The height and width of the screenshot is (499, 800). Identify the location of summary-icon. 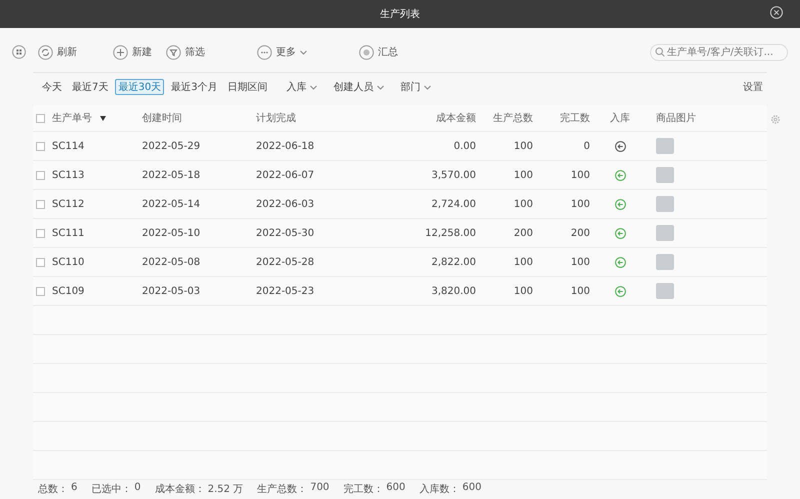
(366, 52).